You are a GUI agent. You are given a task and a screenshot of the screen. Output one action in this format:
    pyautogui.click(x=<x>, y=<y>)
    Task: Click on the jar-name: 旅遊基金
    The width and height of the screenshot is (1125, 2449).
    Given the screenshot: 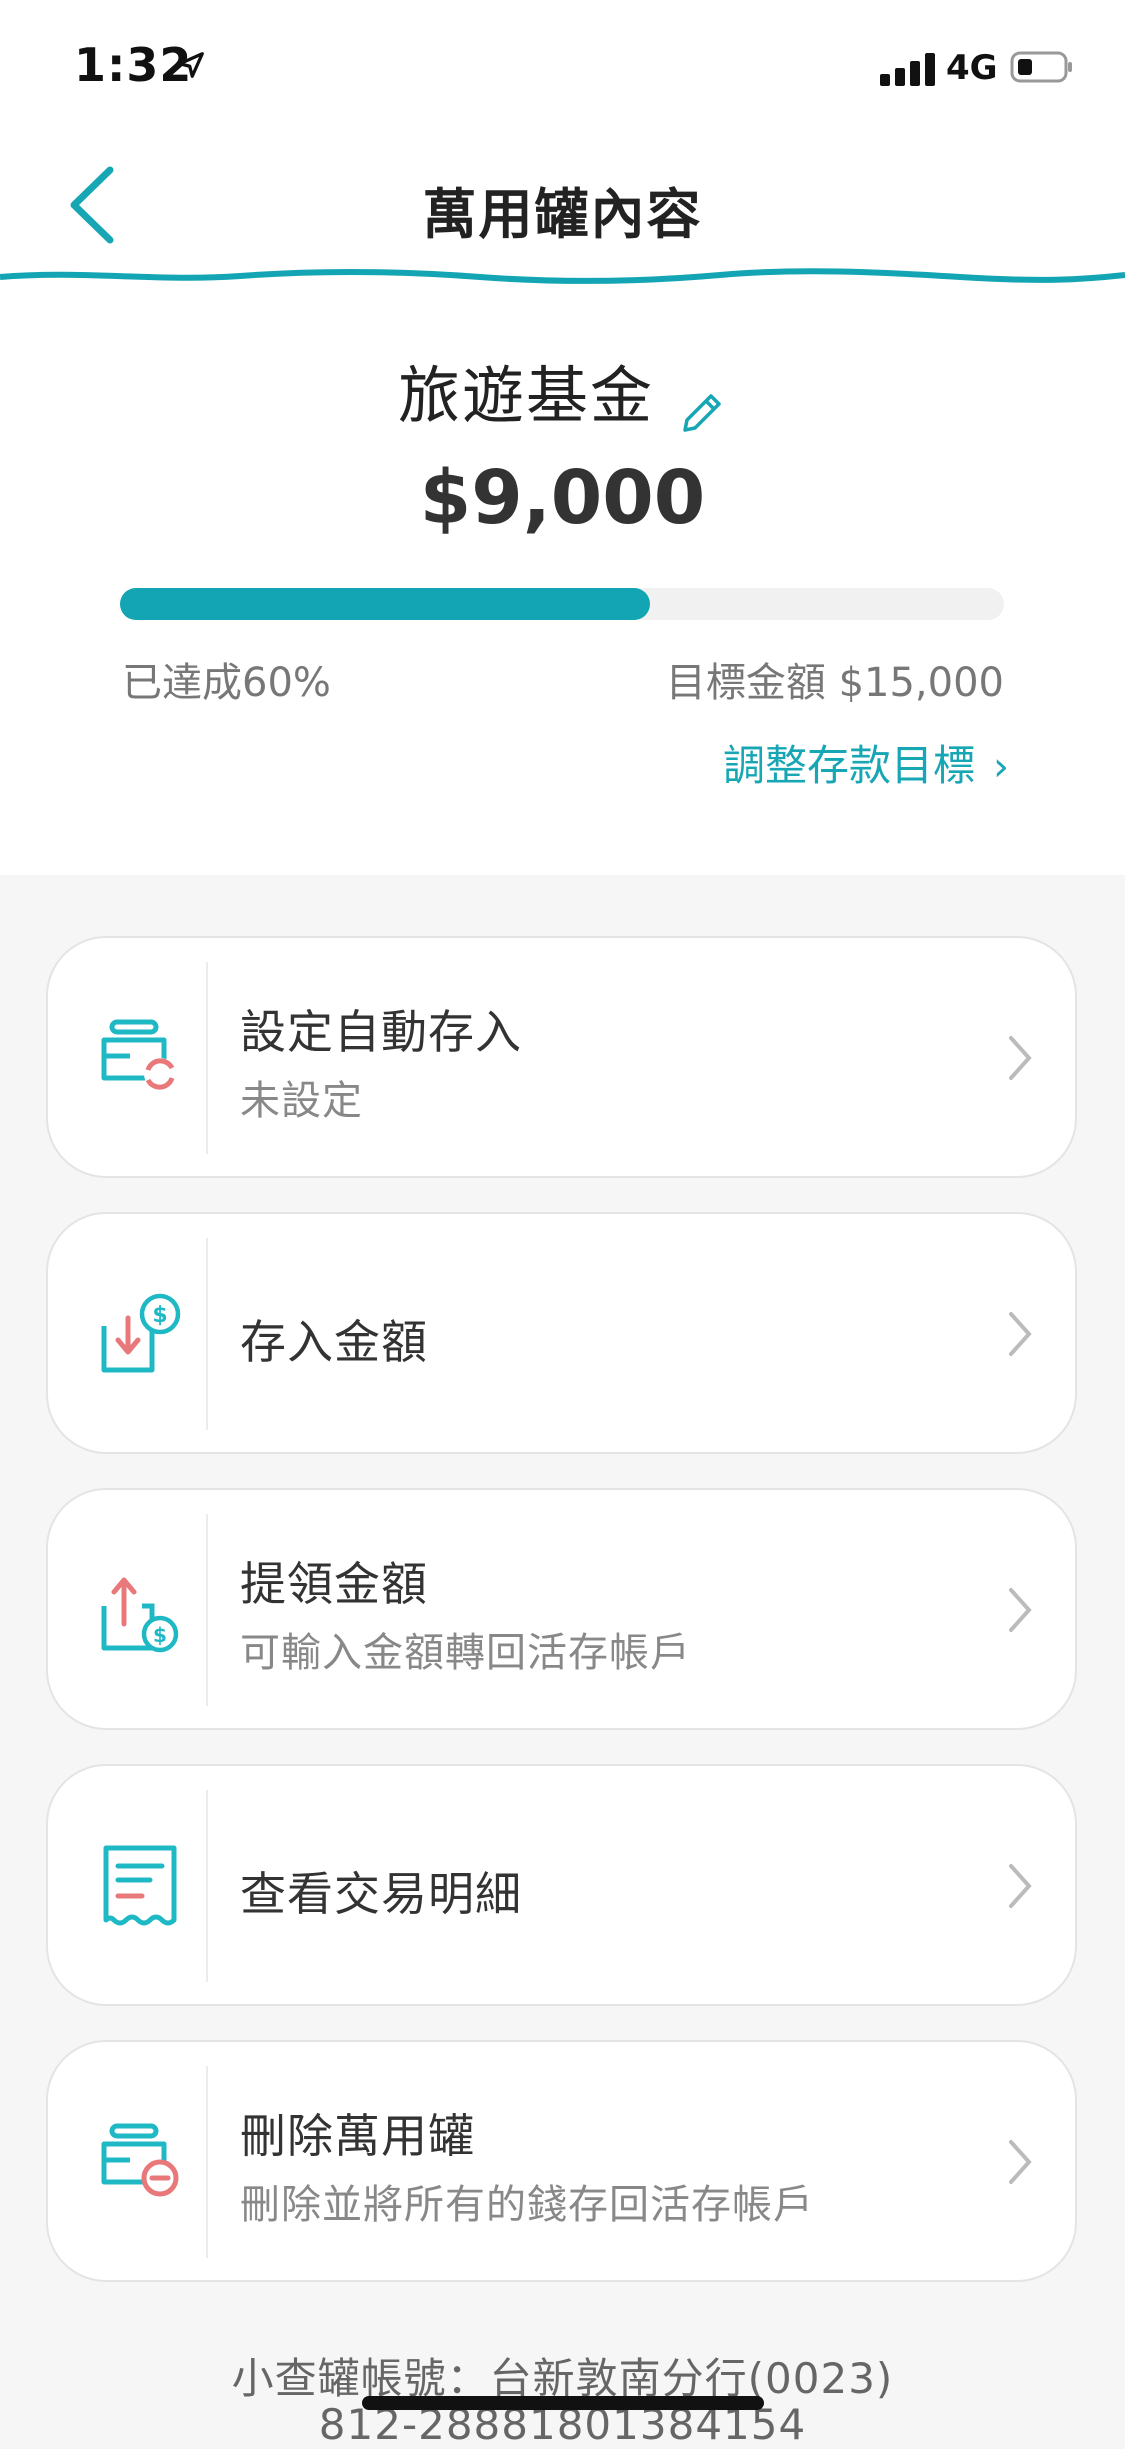 What is the action you would take?
    pyautogui.click(x=525, y=395)
    